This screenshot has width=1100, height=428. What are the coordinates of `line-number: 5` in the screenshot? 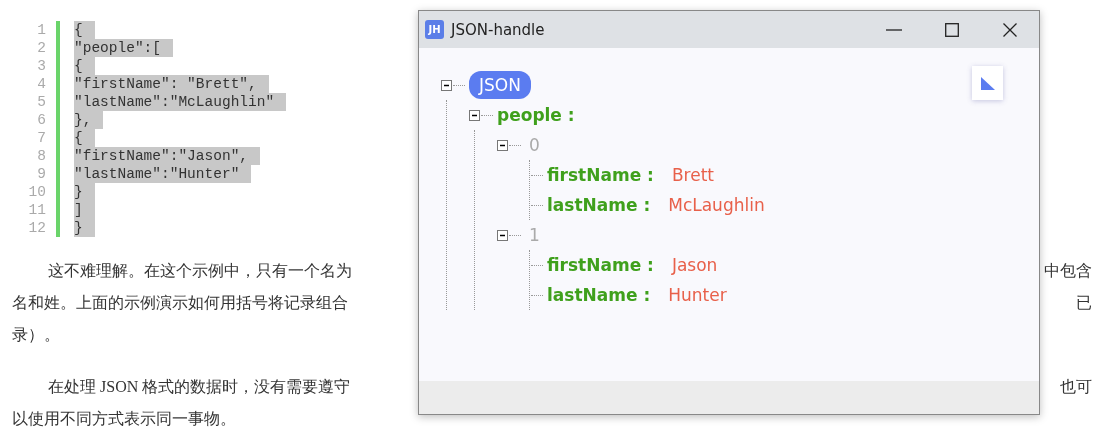 It's located at (41, 102).